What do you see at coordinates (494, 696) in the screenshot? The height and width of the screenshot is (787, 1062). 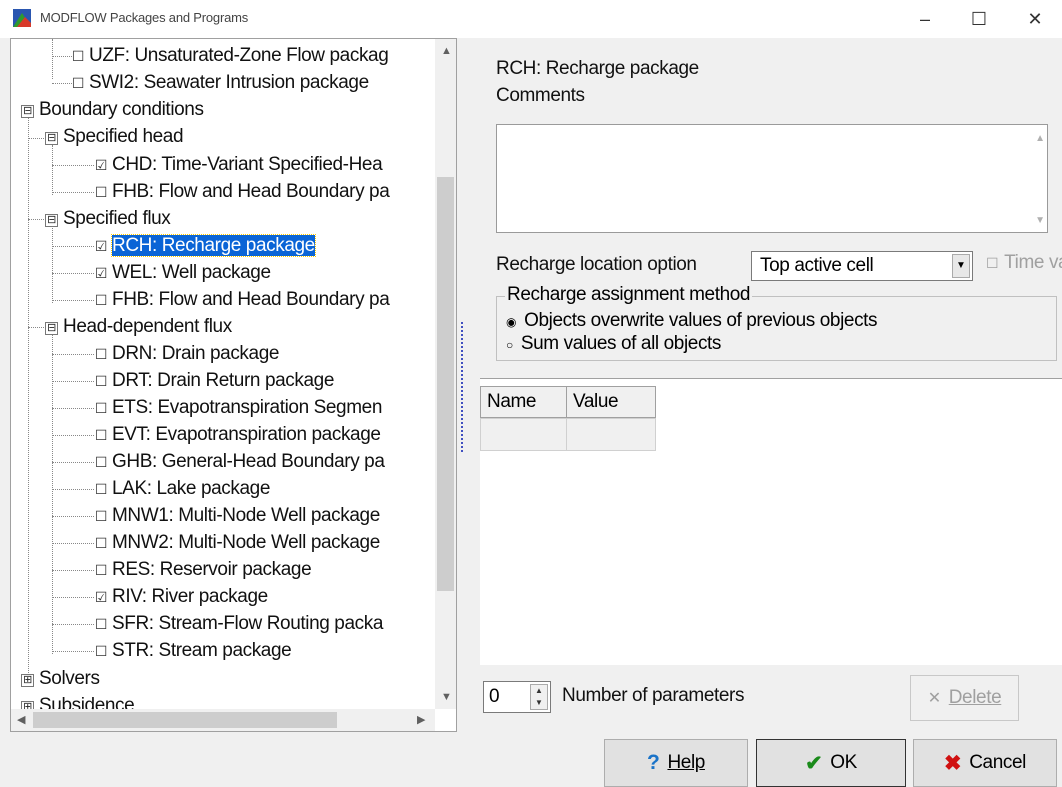 I see `parameter-count-value: 0` at bounding box center [494, 696].